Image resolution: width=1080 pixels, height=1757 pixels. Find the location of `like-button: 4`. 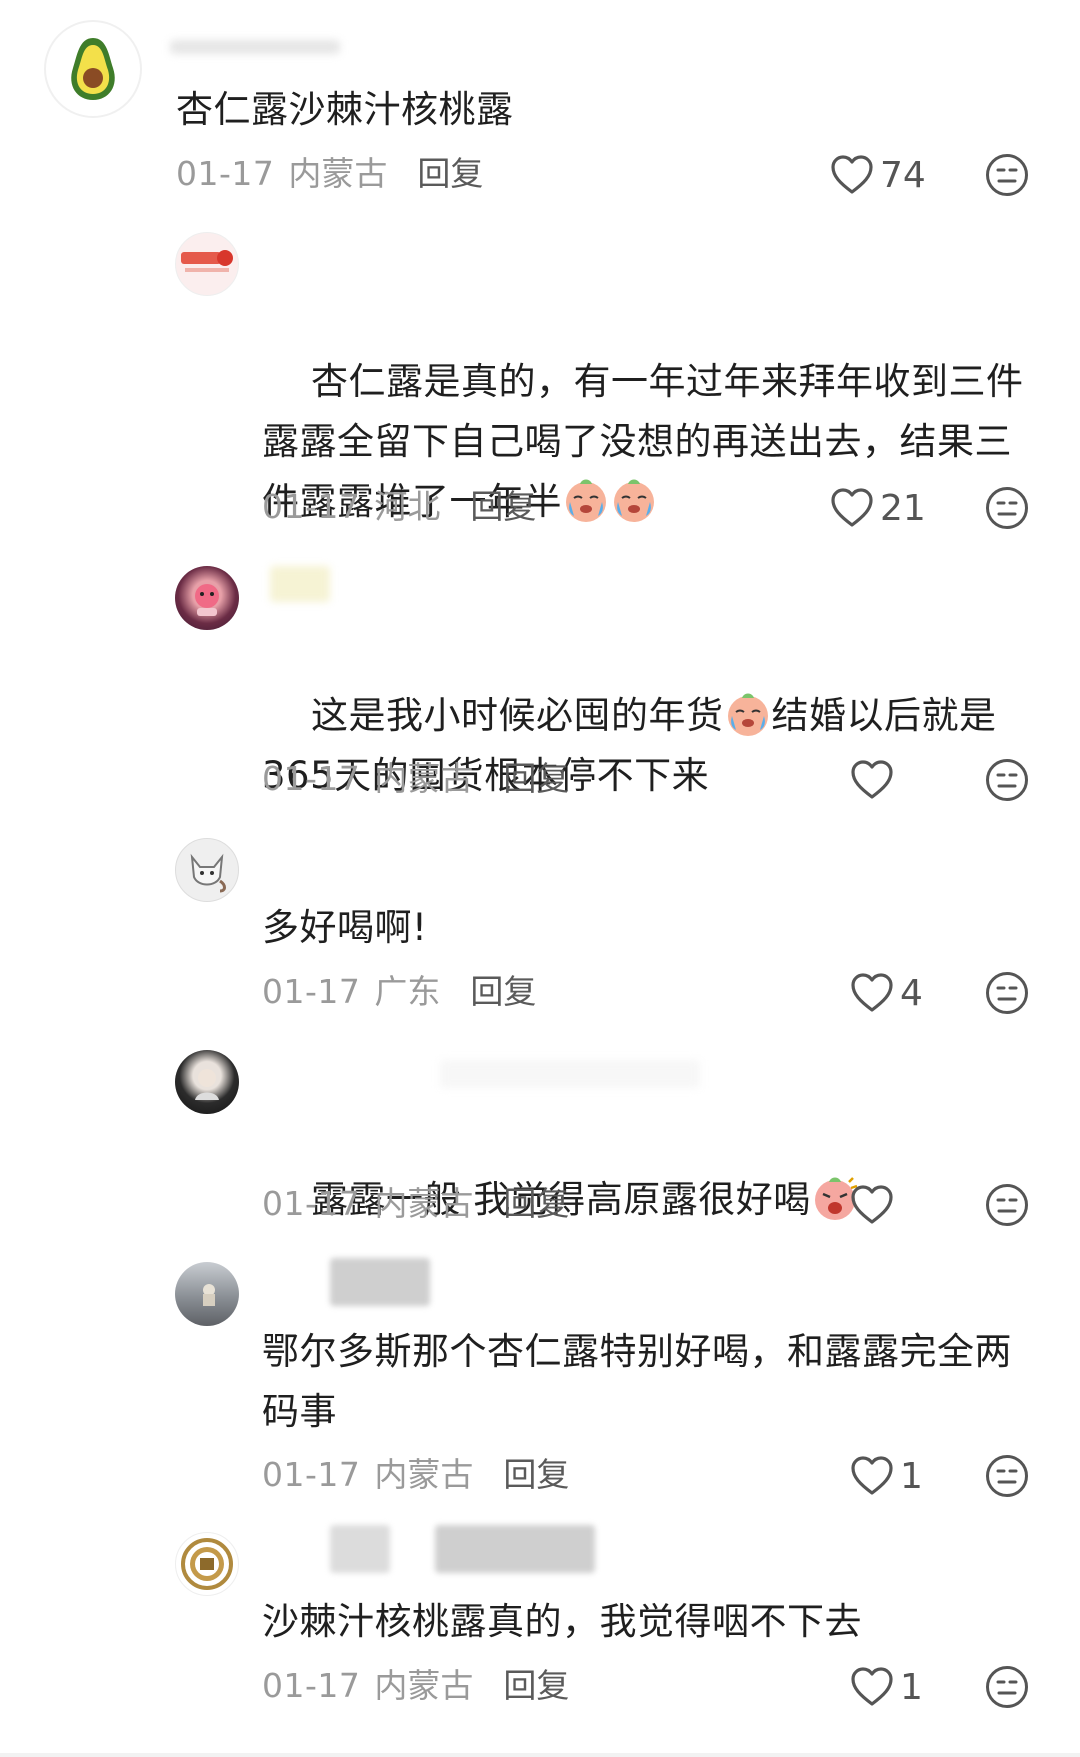

like-button: 4 is located at coordinates (886, 993).